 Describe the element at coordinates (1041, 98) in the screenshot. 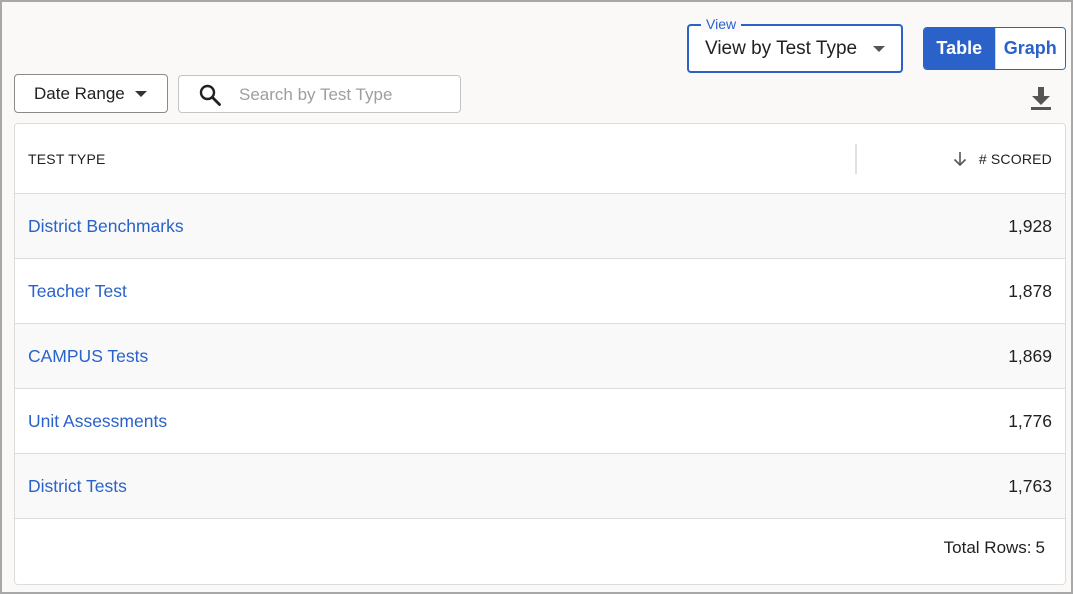

I see `download-icon` at that location.